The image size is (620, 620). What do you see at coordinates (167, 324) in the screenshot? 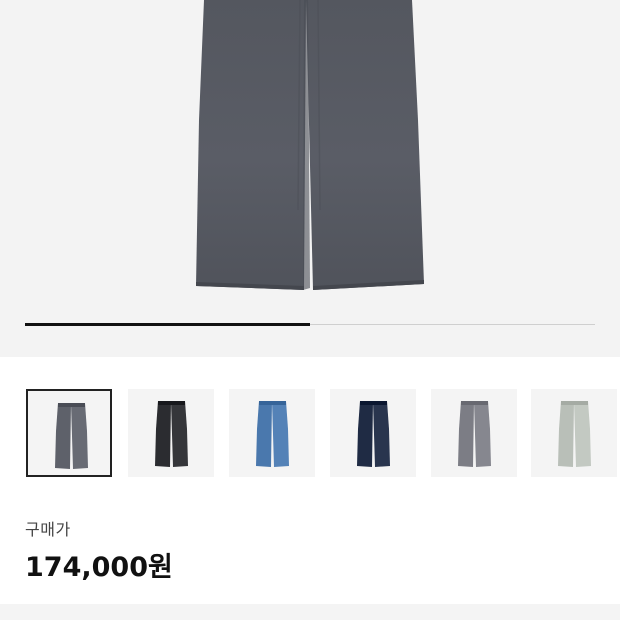
I see `gallery-progress-fill` at bounding box center [167, 324].